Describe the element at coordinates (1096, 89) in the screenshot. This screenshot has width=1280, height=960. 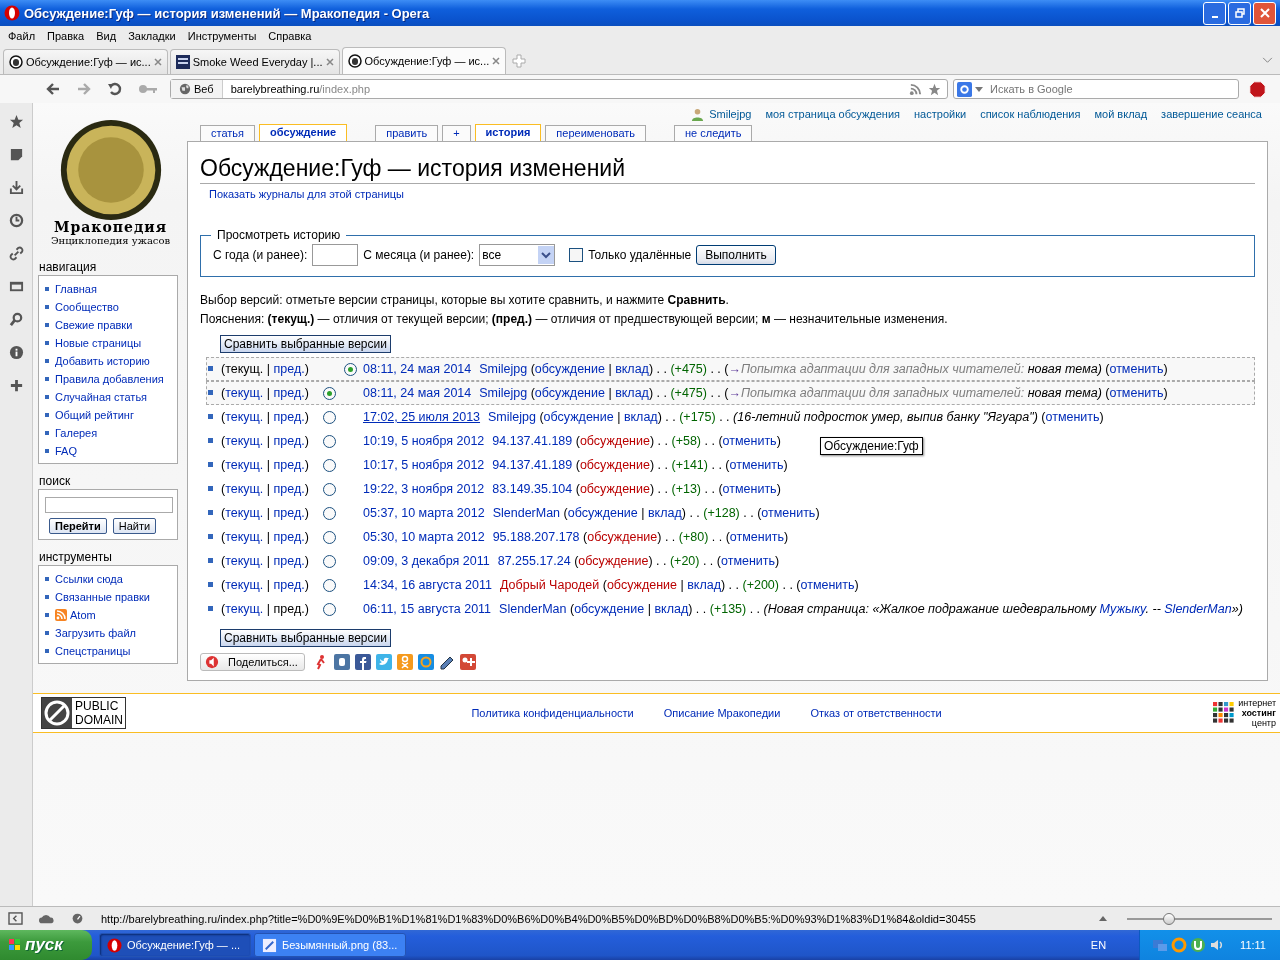
I see `search-field: Искать в Google` at that location.